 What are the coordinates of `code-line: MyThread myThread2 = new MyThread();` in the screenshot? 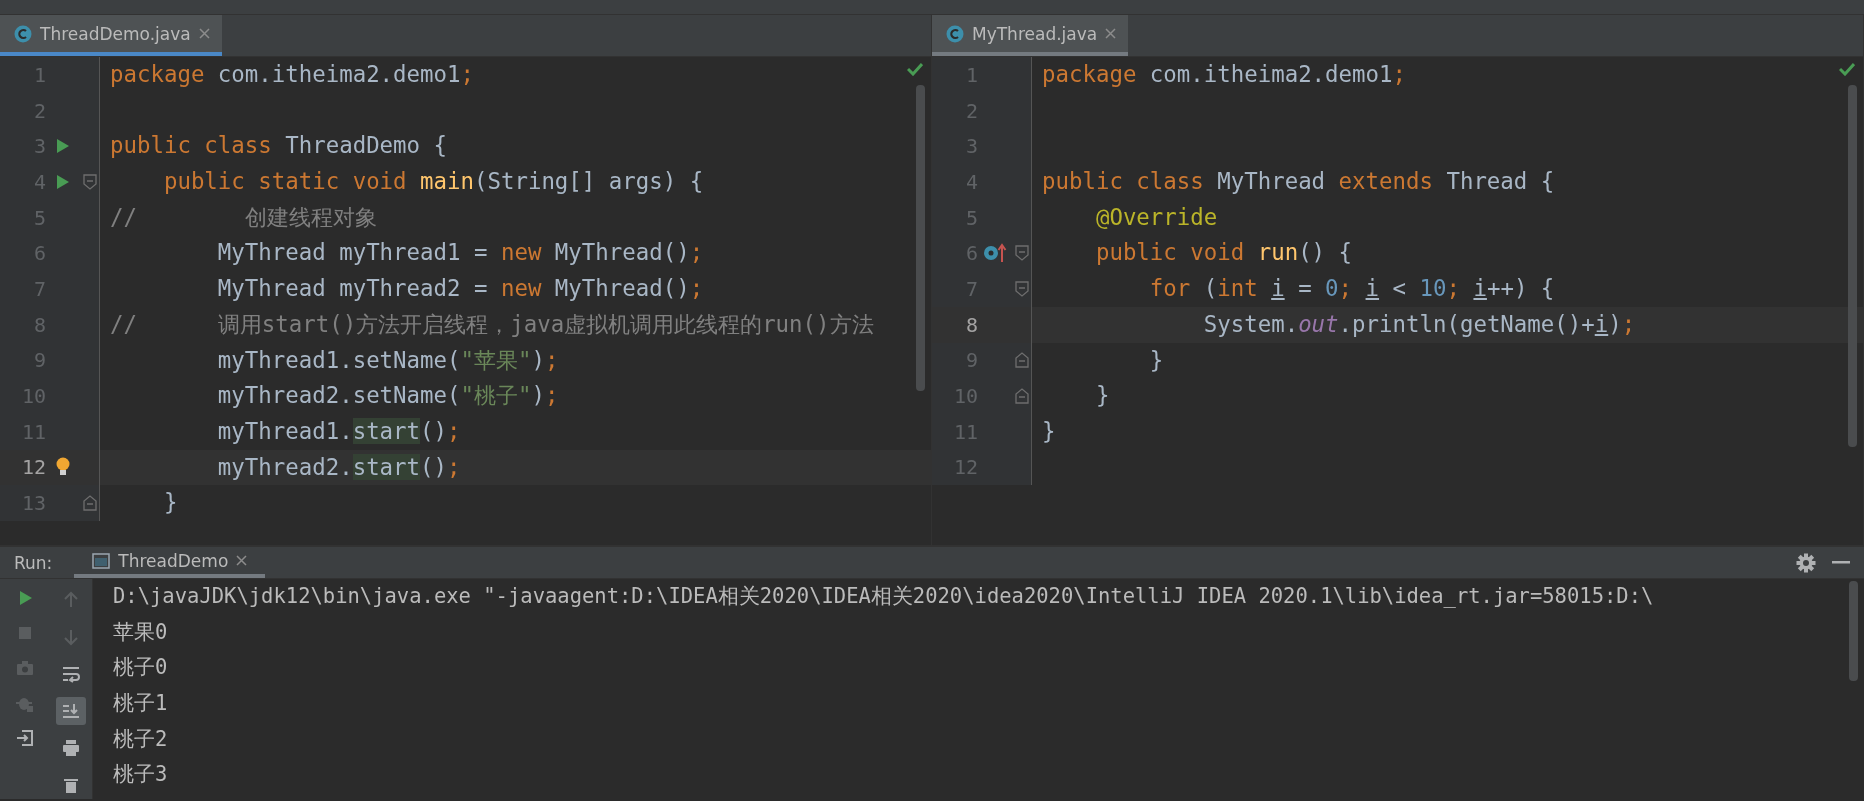 It's located at (460, 288).